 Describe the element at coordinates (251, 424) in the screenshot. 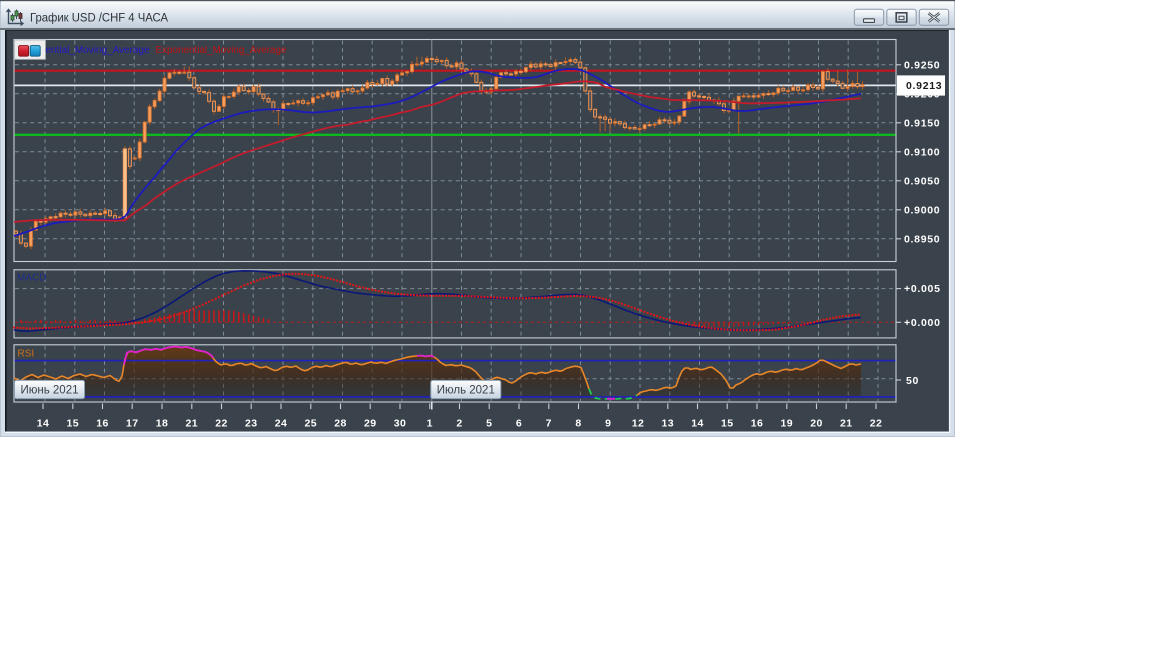

I see `svg-text: 23` at that location.